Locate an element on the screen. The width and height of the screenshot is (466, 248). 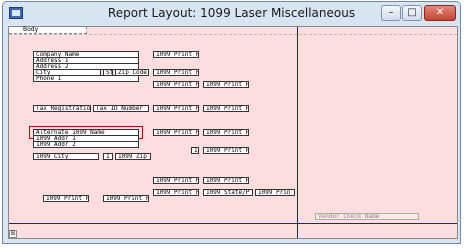
section-label-body: Body is located at coordinates (48, 30).